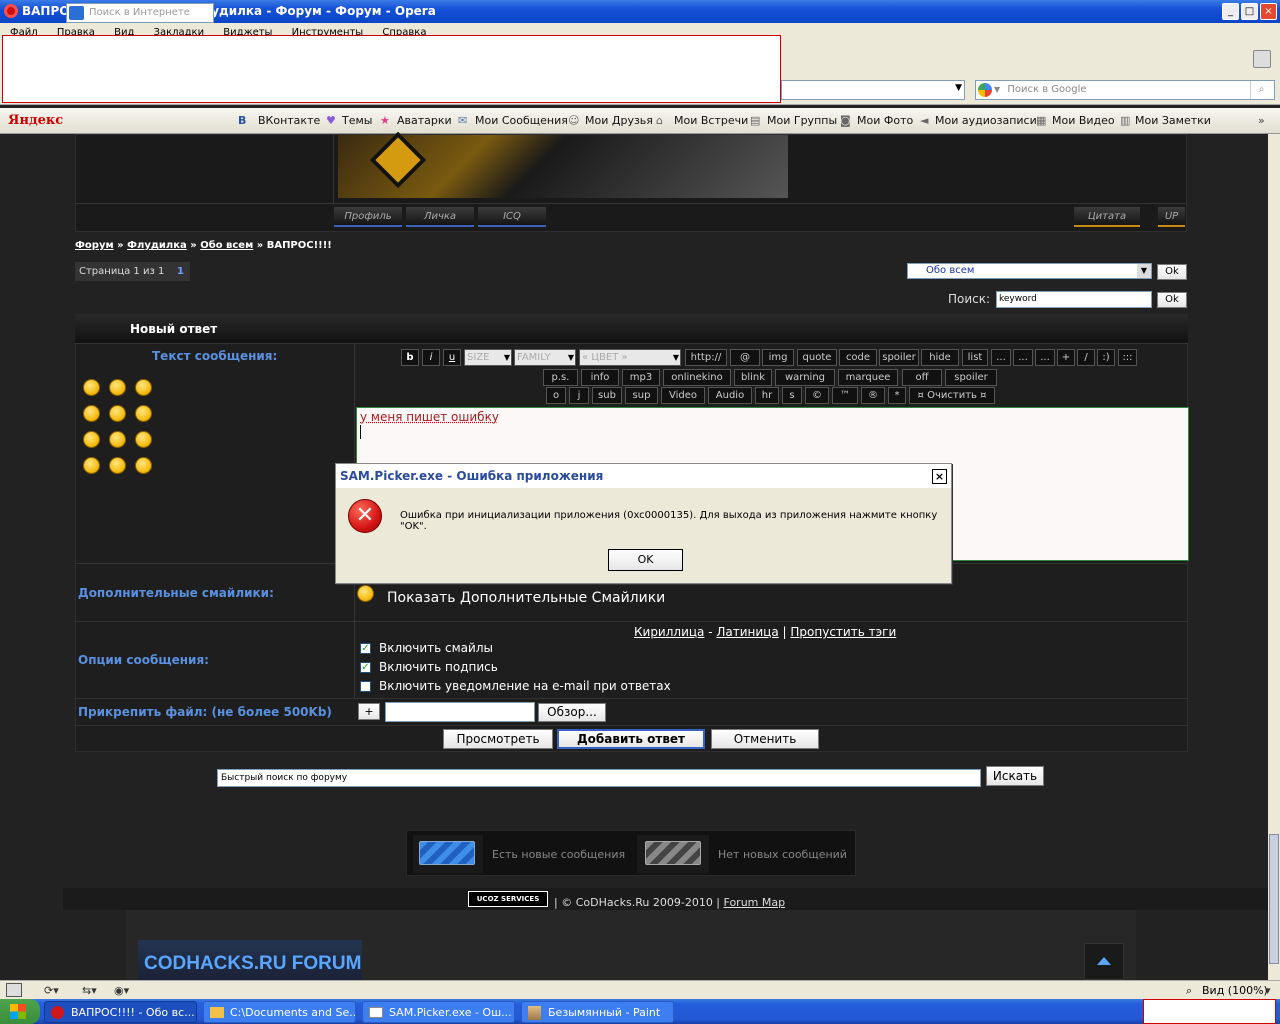 The image size is (1280, 1024). I want to click on enable-signature-checkbox: ✓, so click(365, 667).